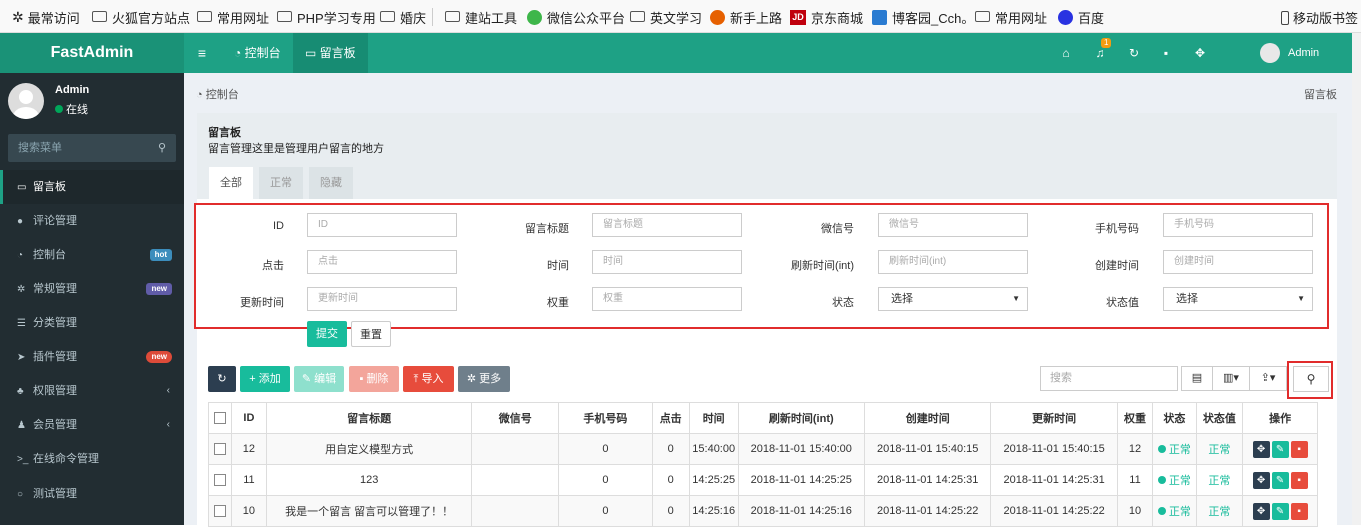  Describe the element at coordinates (667, 225) in the screenshot. I see `filter-input-title: 留言标题` at that location.